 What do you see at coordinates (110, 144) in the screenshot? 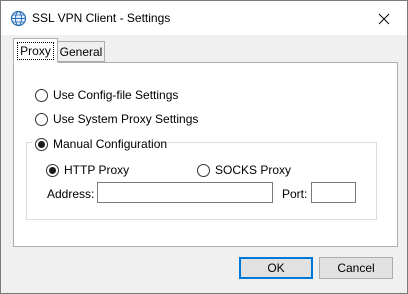
I see `manual-config-label: Manual Configuration` at bounding box center [110, 144].